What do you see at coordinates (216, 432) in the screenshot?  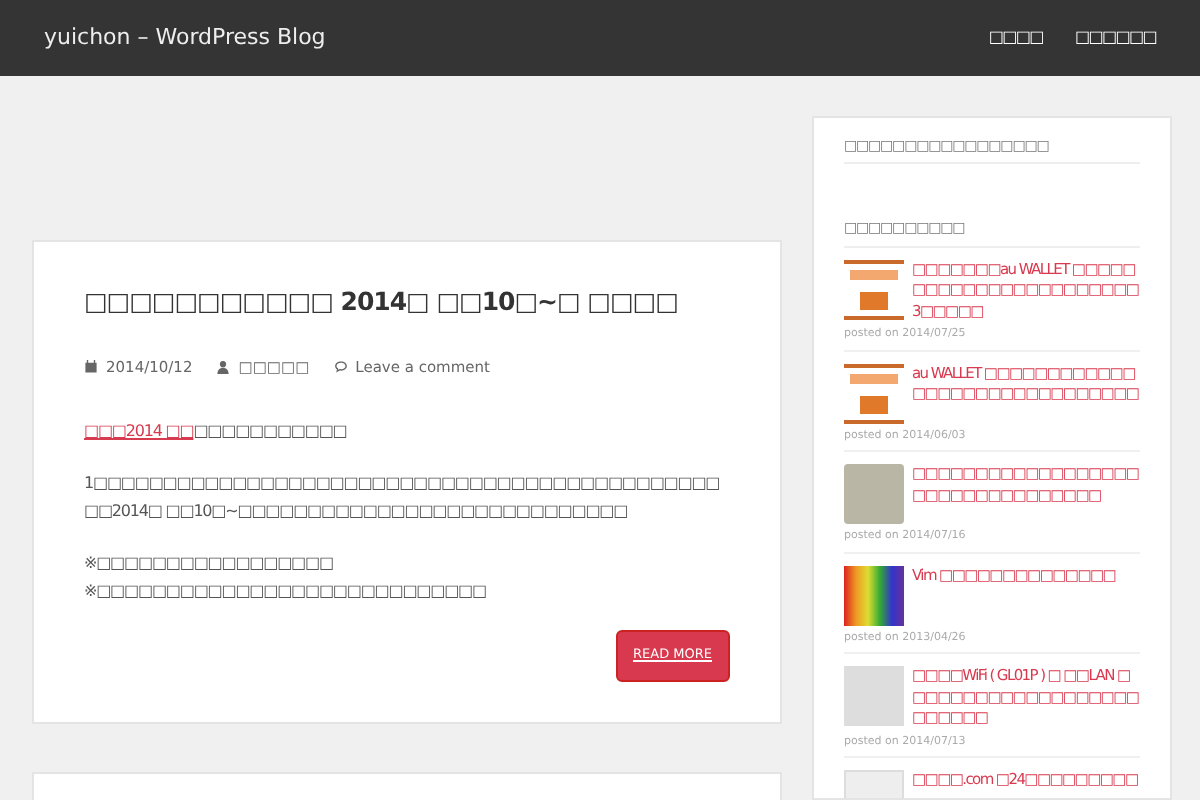 I see `post-paragraph: □□□2014 □□□□□□□□□□□□□` at bounding box center [216, 432].